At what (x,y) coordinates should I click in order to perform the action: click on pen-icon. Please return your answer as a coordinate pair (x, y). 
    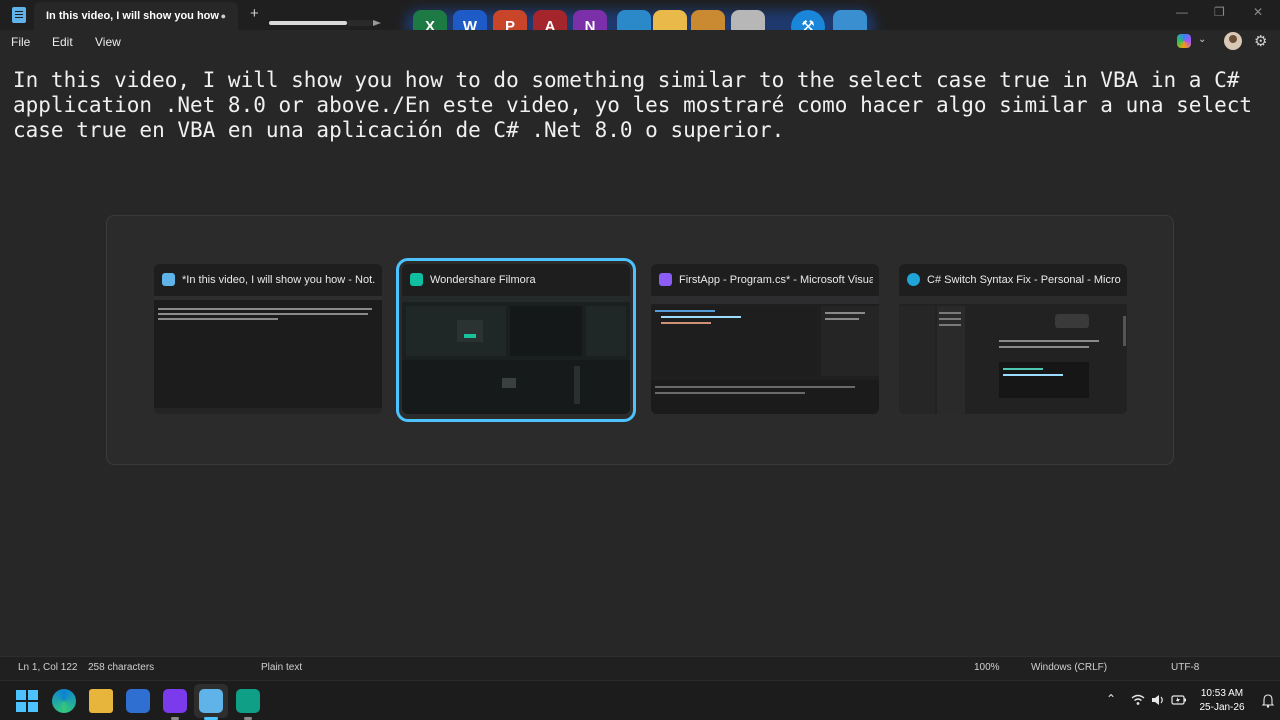
    Looking at the image, I should click on (325, 23).